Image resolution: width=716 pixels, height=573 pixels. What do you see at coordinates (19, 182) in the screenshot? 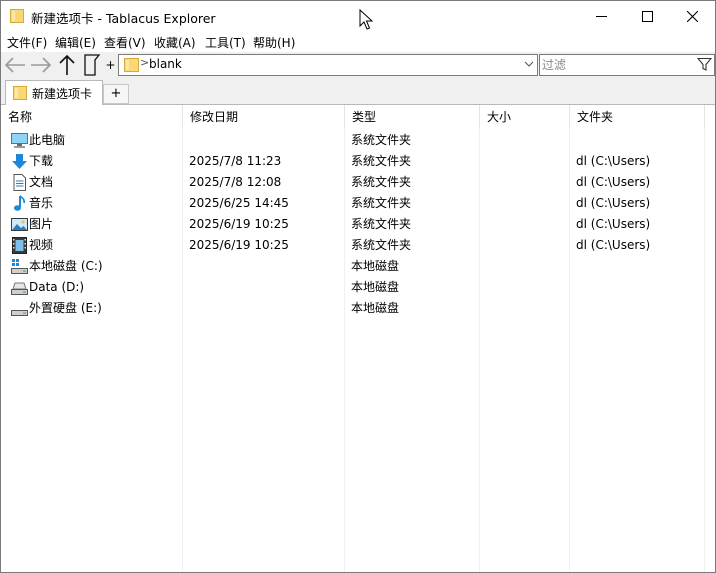
I see `document-icon` at bounding box center [19, 182].